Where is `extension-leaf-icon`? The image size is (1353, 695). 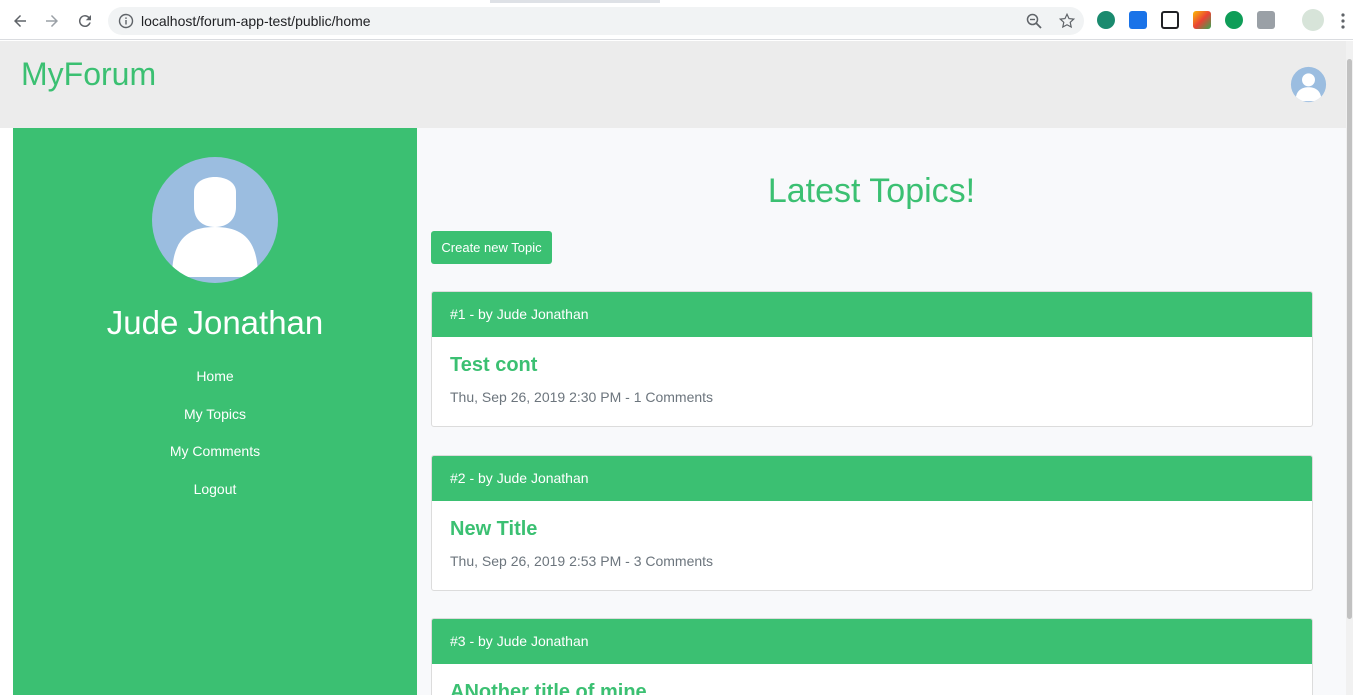 extension-leaf-icon is located at coordinates (1234, 20).